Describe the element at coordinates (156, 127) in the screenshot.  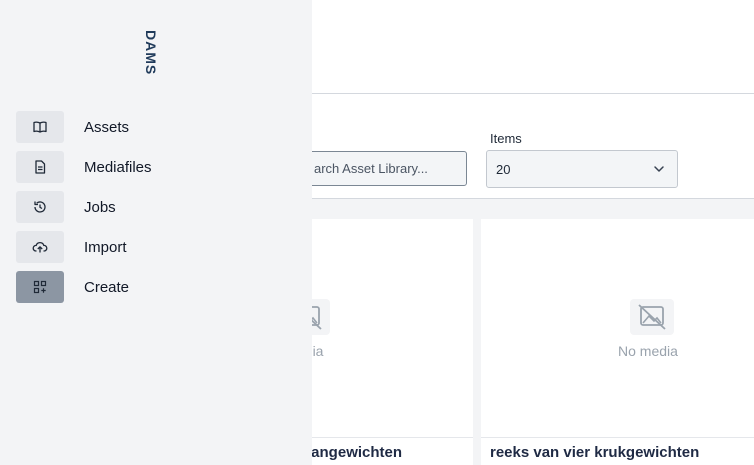
I see `sidebar-item-assets: Assets` at that location.